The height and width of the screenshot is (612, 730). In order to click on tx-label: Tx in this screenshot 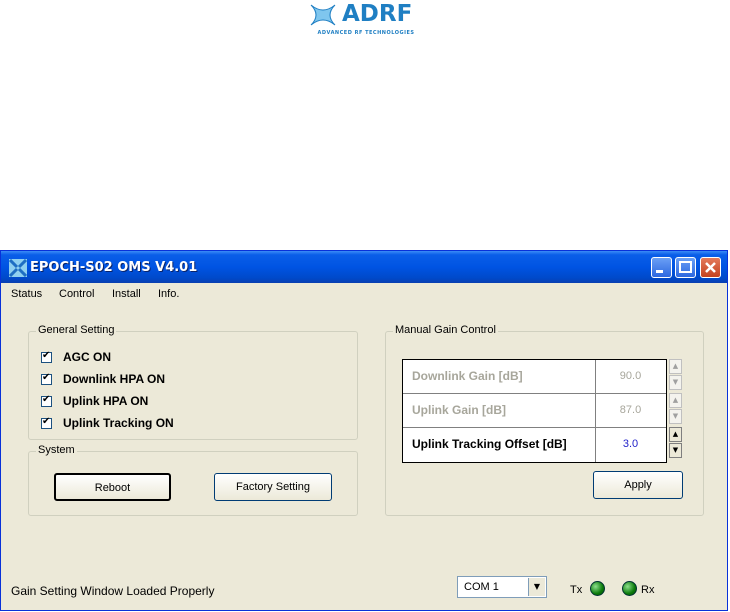, I will do `click(576, 590)`.